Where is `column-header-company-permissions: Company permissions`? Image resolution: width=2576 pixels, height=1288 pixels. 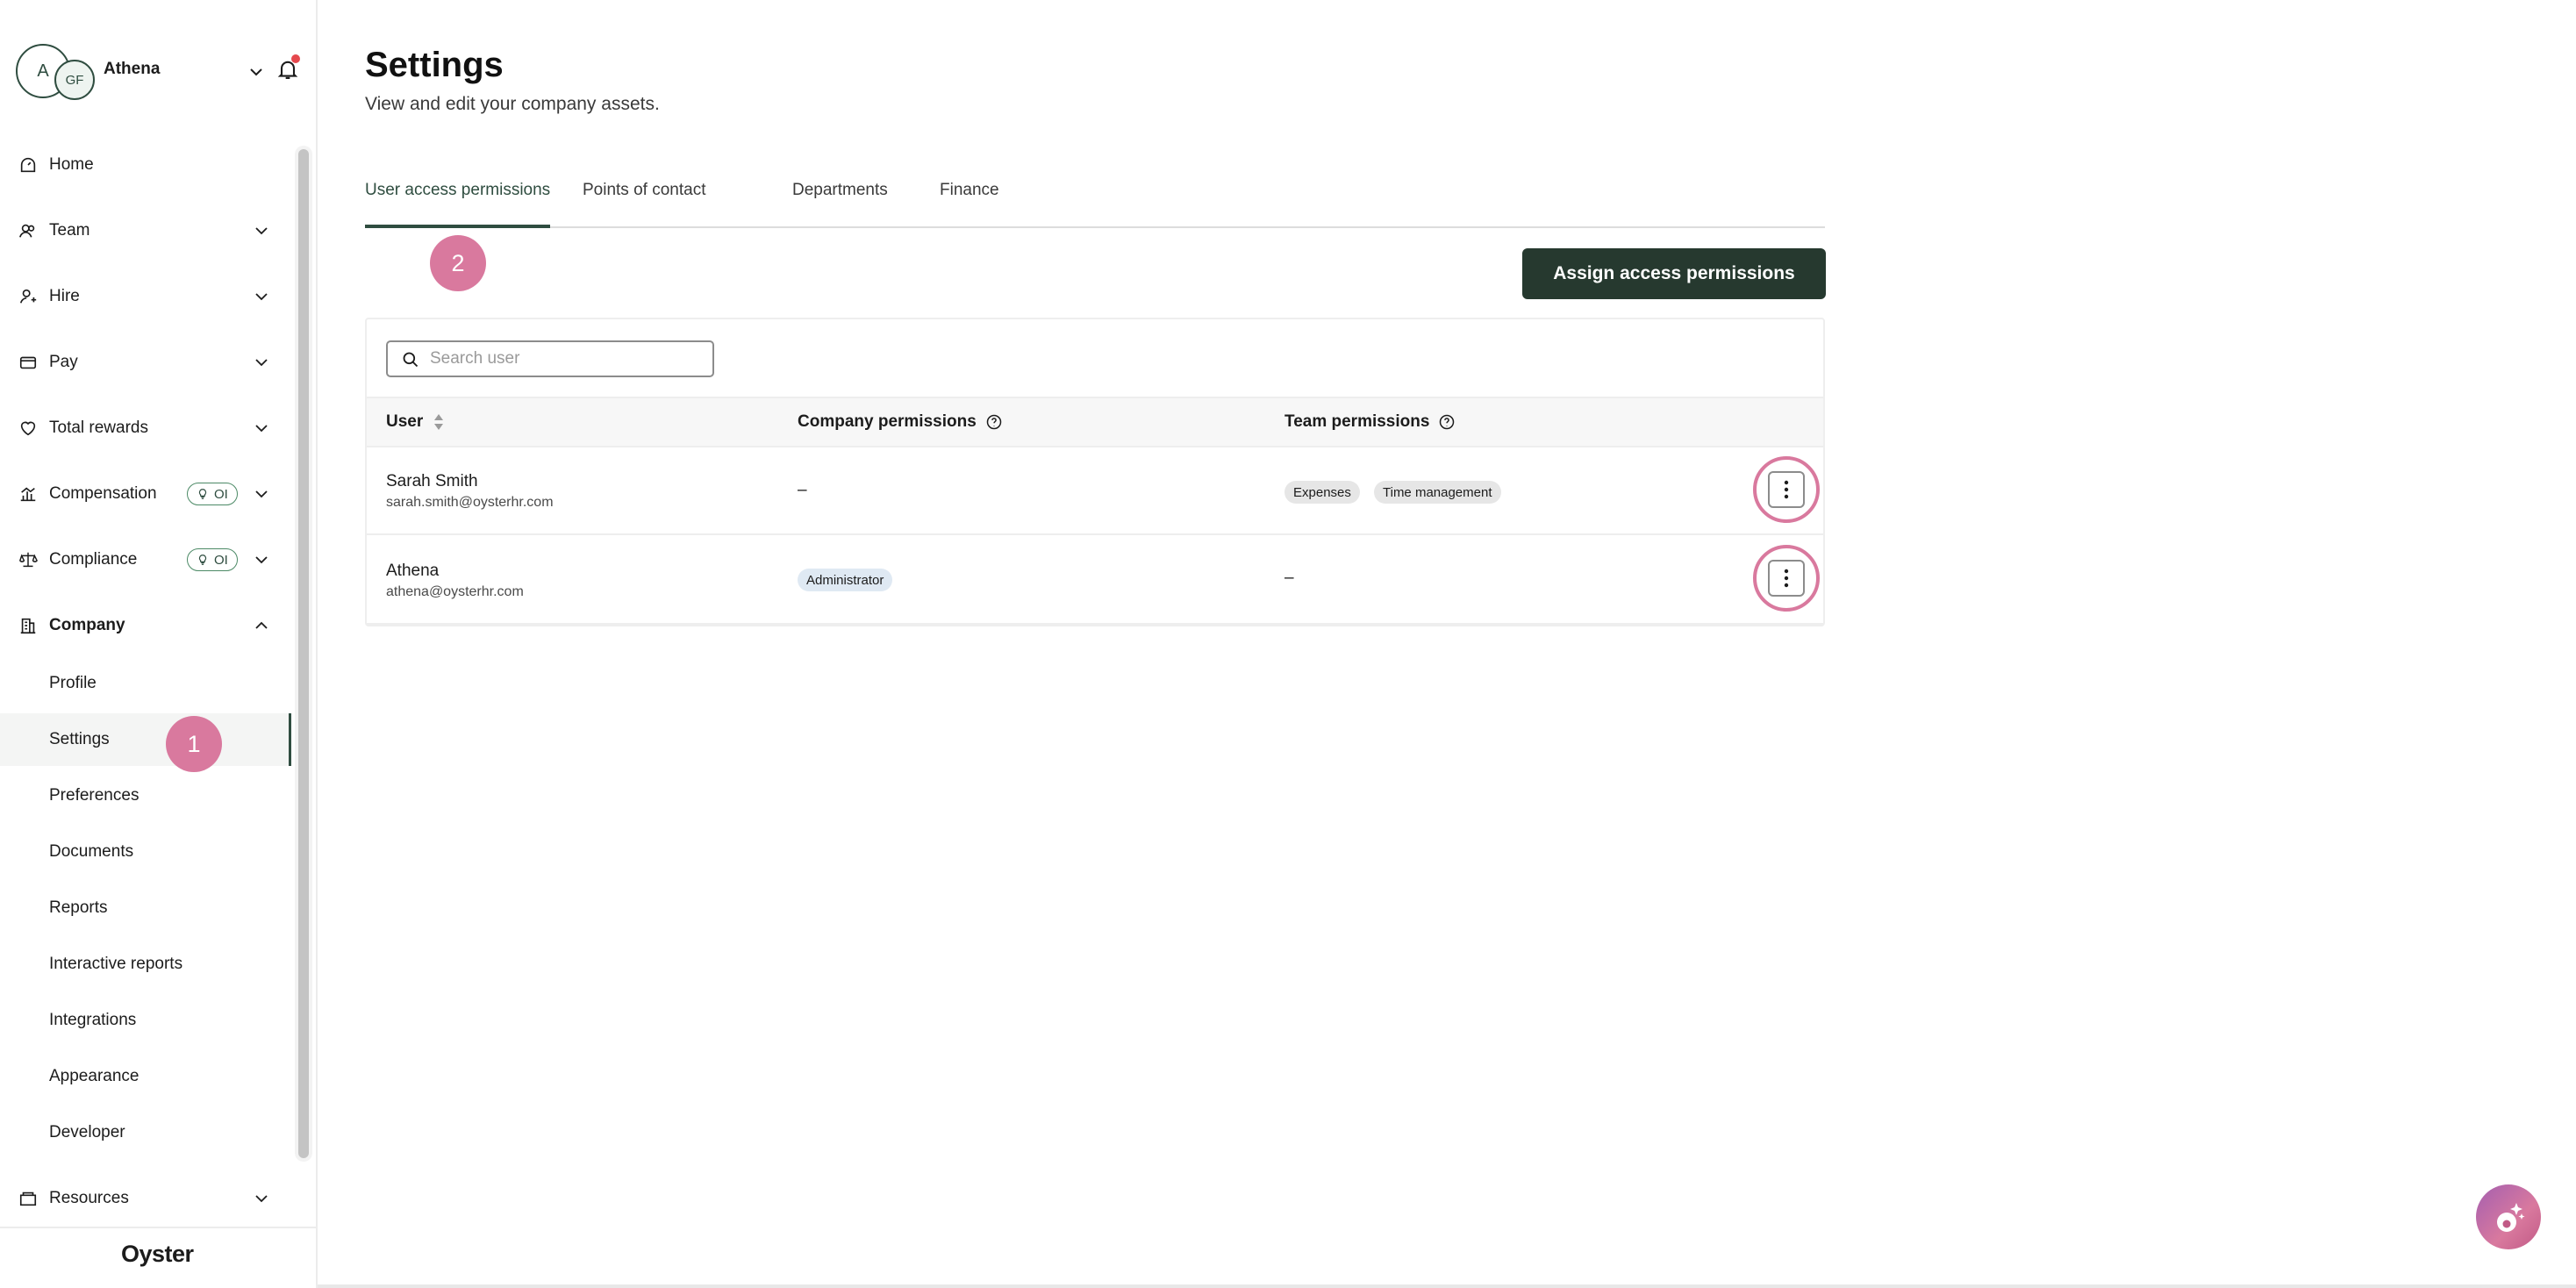
column-header-company-permissions: Company permissions is located at coordinates (900, 422).